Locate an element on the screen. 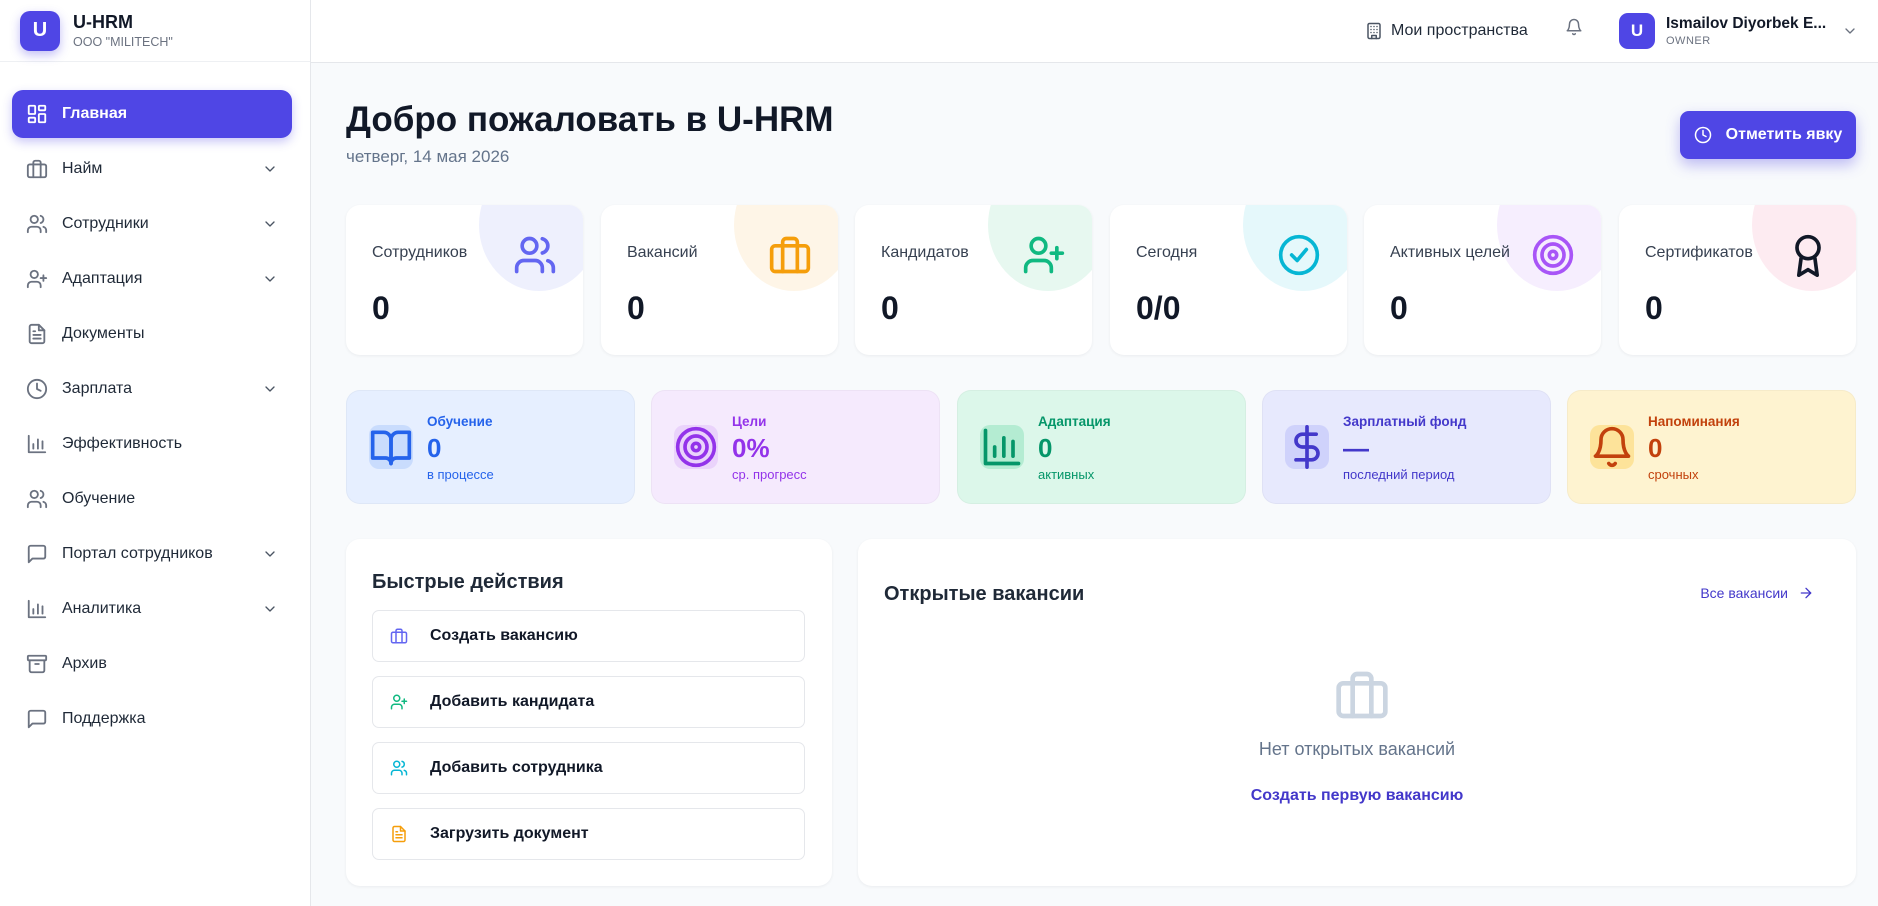 This screenshot has height=906, width=1878. sidebar-item-label: Обучение is located at coordinates (99, 498).